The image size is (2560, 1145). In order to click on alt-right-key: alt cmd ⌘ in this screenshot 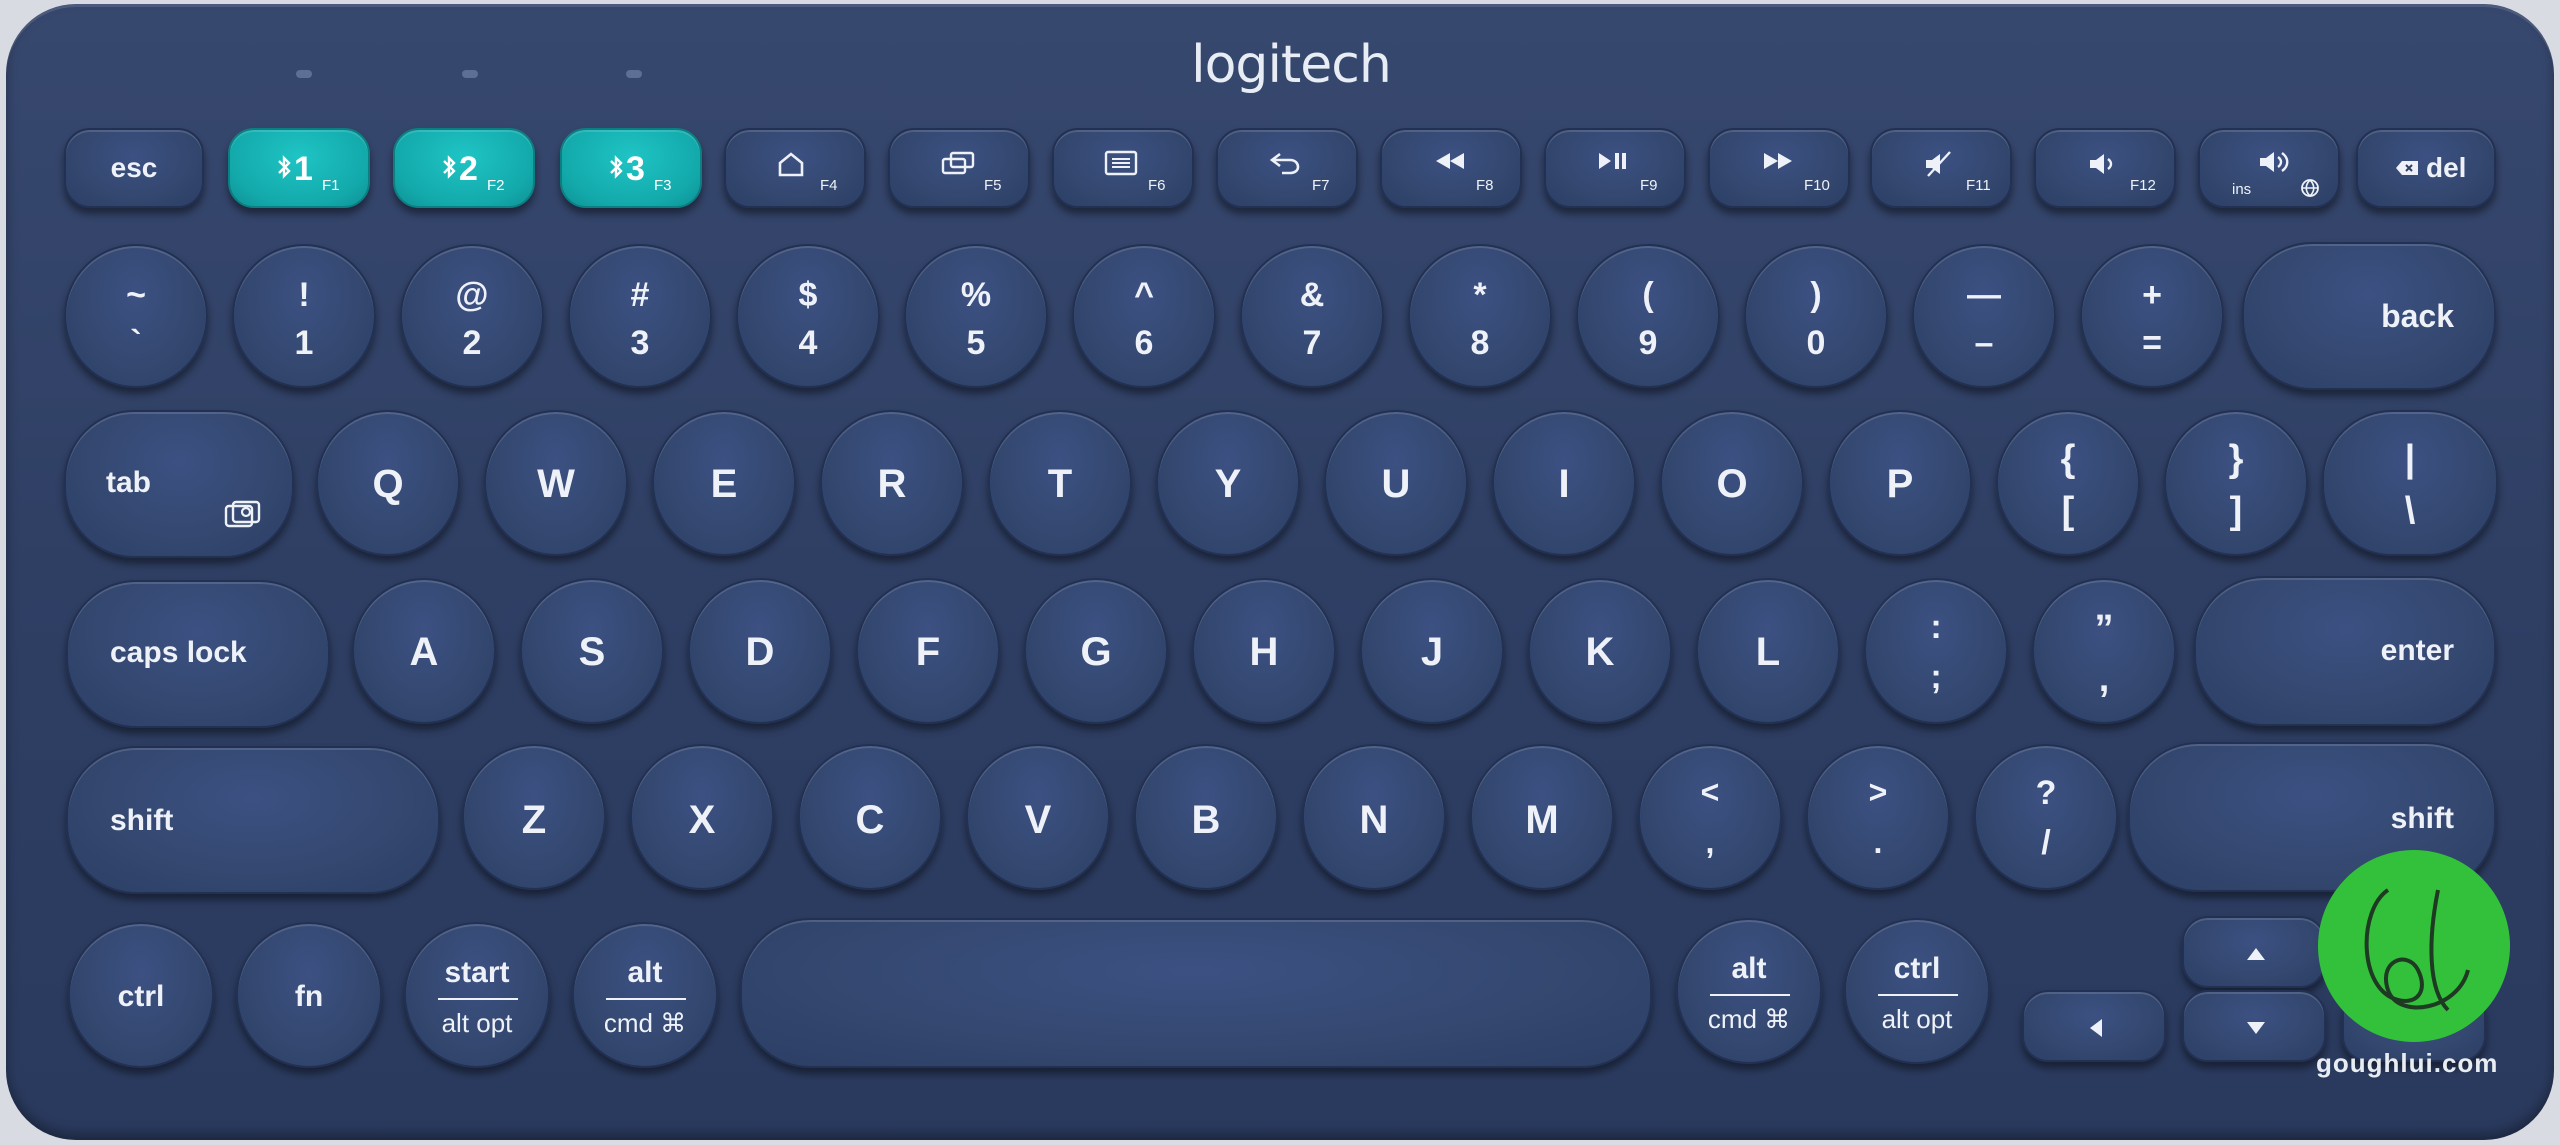, I will do `click(1749, 991)`.